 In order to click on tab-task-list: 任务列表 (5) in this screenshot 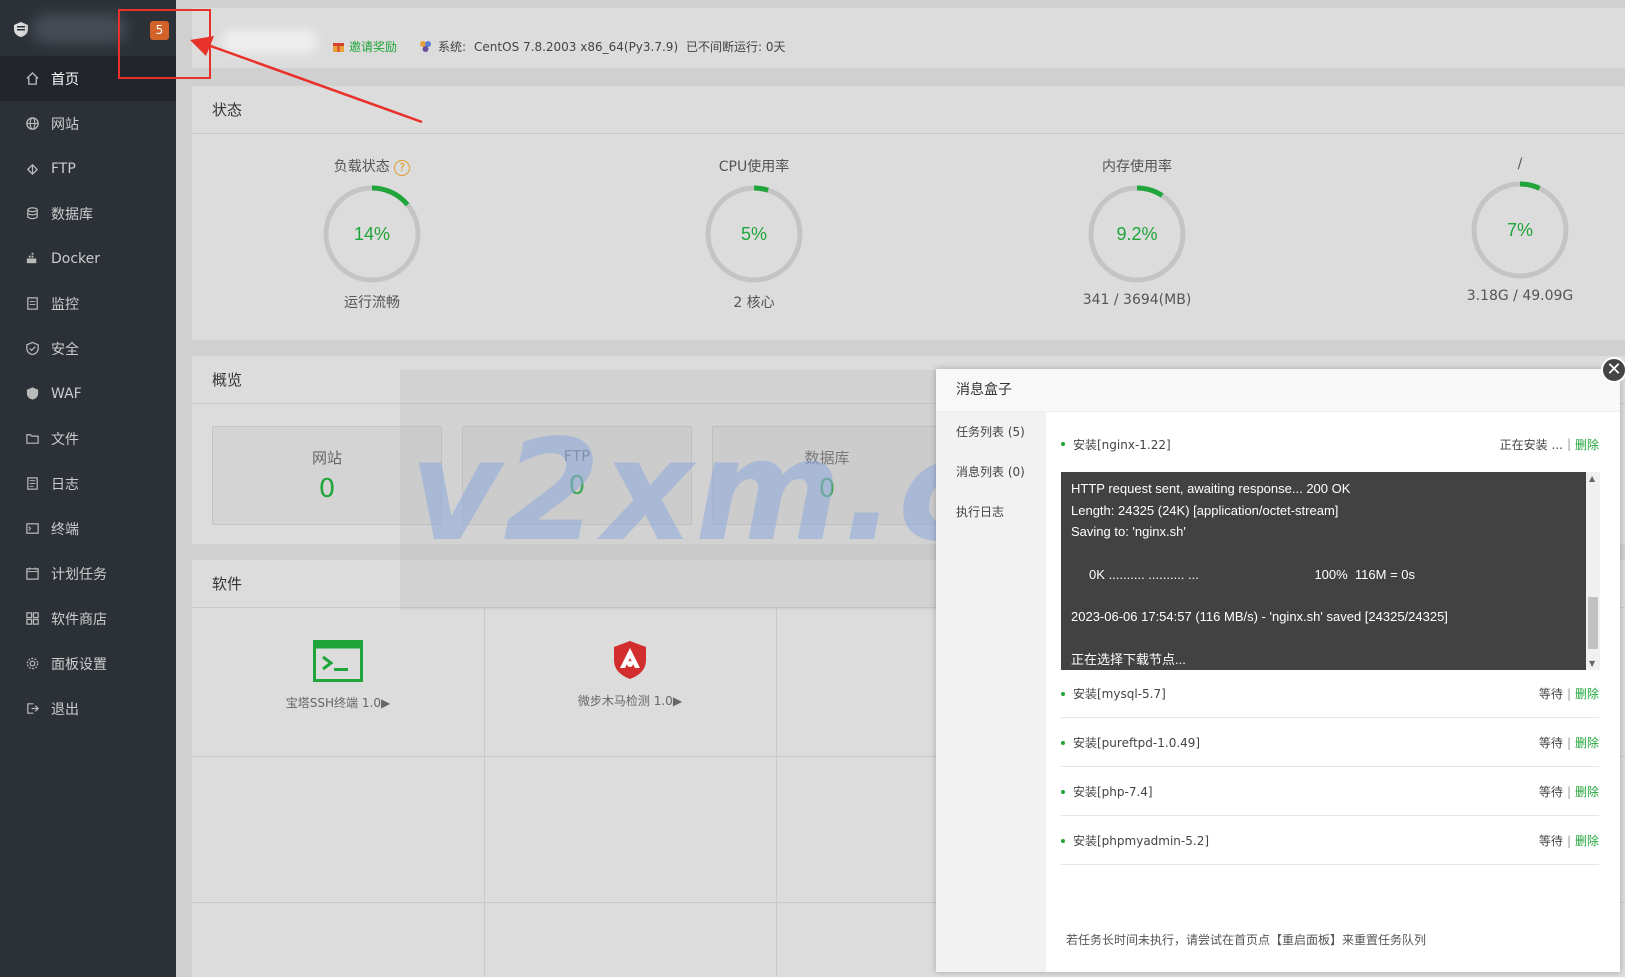, I will do `click(991, 432)`.